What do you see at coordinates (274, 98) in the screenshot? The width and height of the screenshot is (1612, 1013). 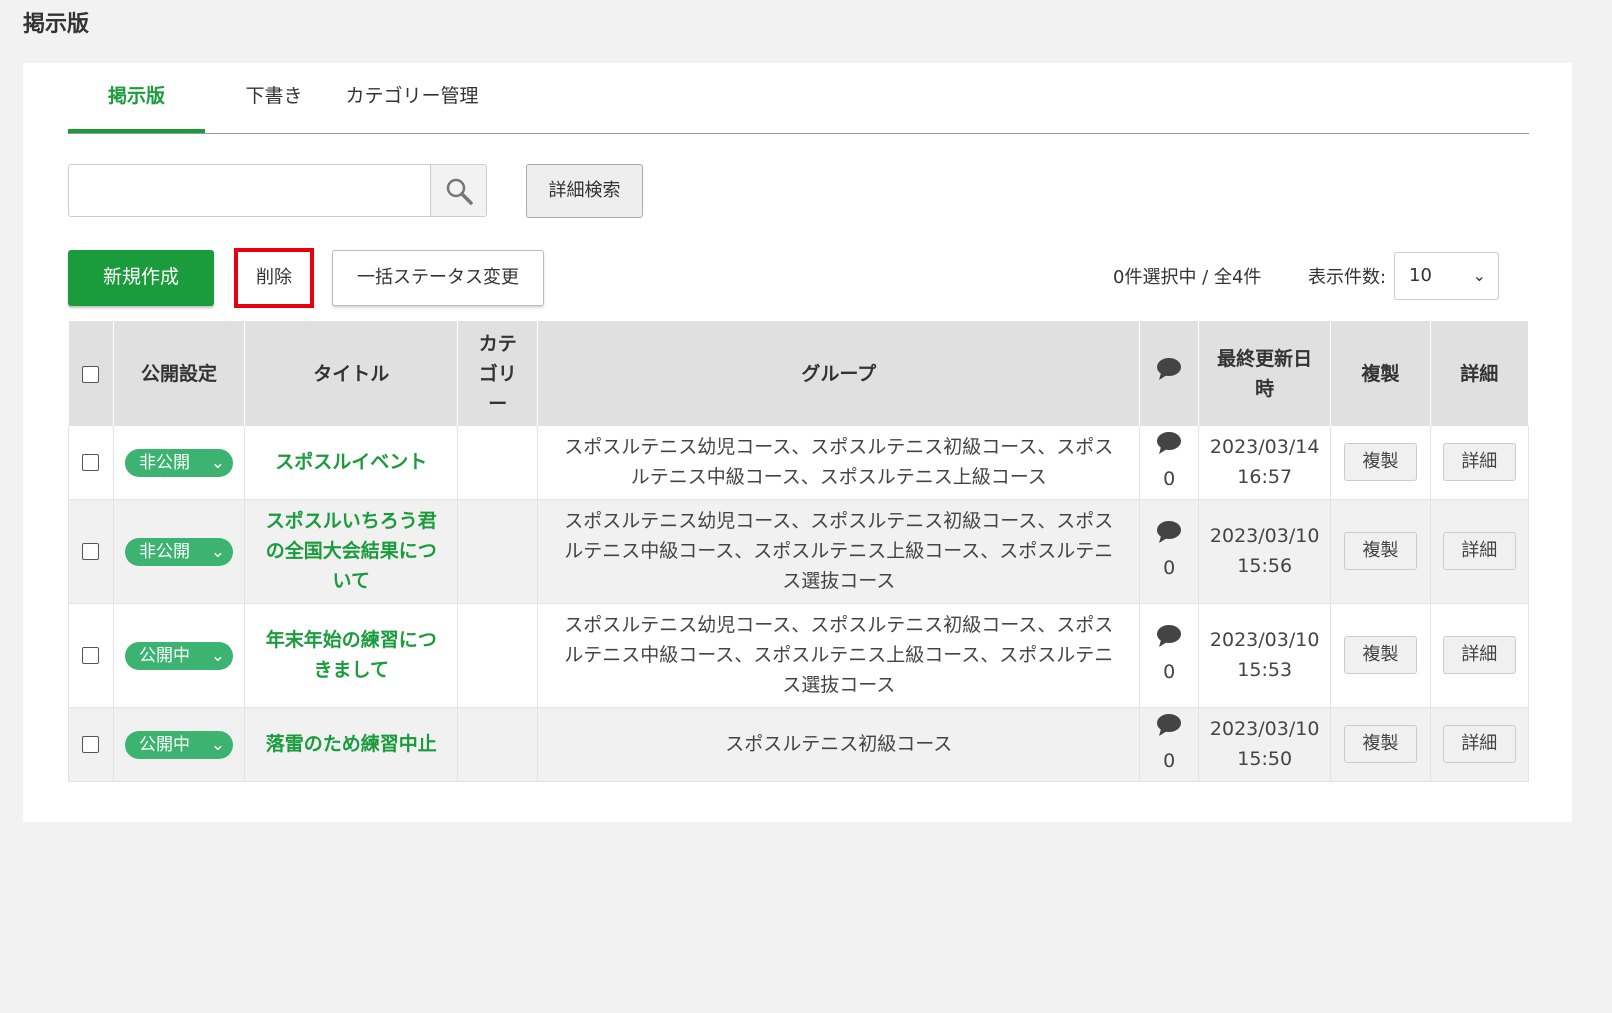 I see `tab-drafts: 下書き` at bounding box center [274, 98].